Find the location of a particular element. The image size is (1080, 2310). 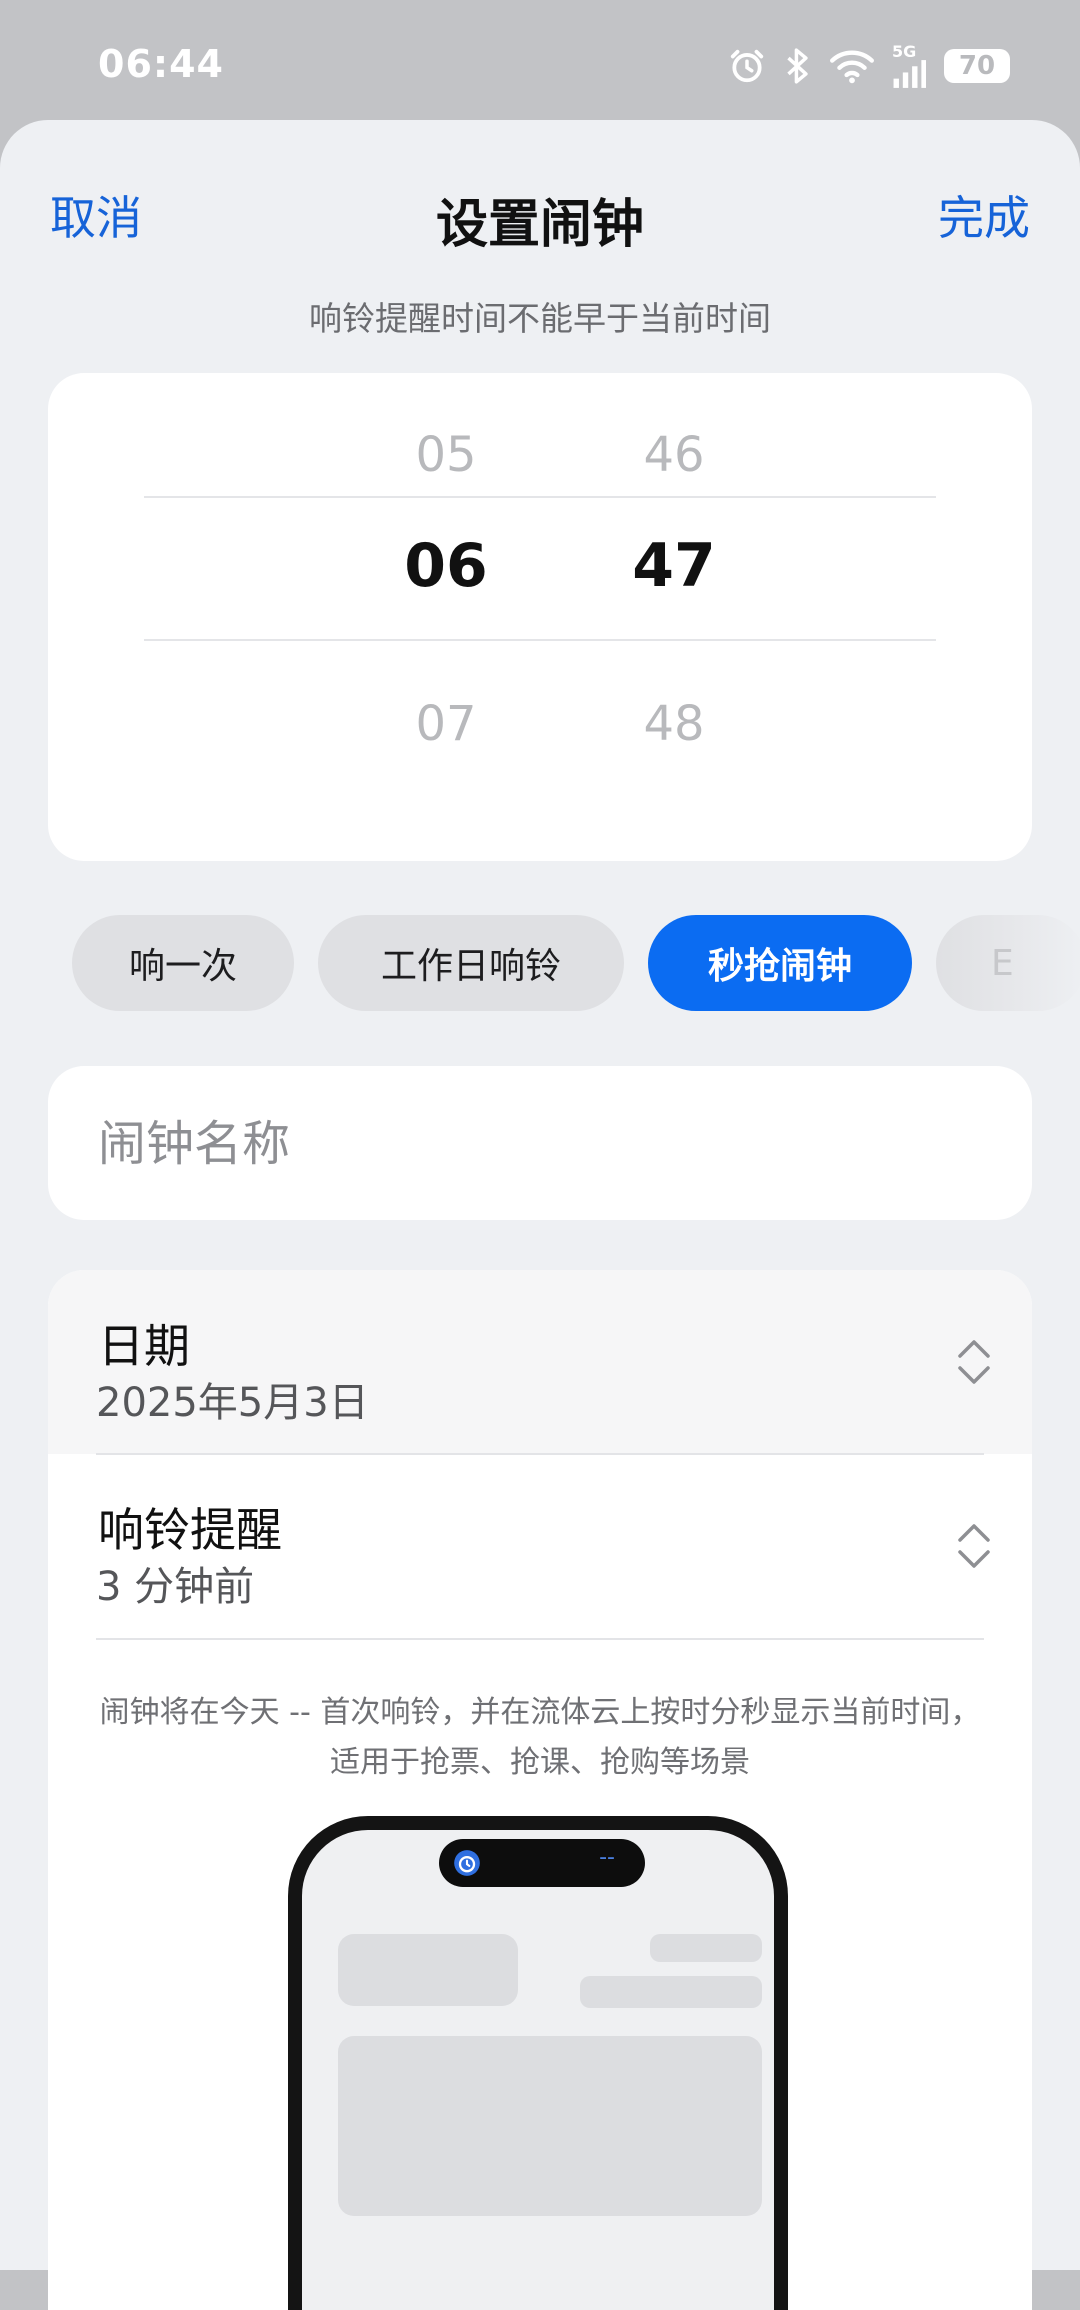

hour-option-prev: 05 is located at coordinates (446, 455).